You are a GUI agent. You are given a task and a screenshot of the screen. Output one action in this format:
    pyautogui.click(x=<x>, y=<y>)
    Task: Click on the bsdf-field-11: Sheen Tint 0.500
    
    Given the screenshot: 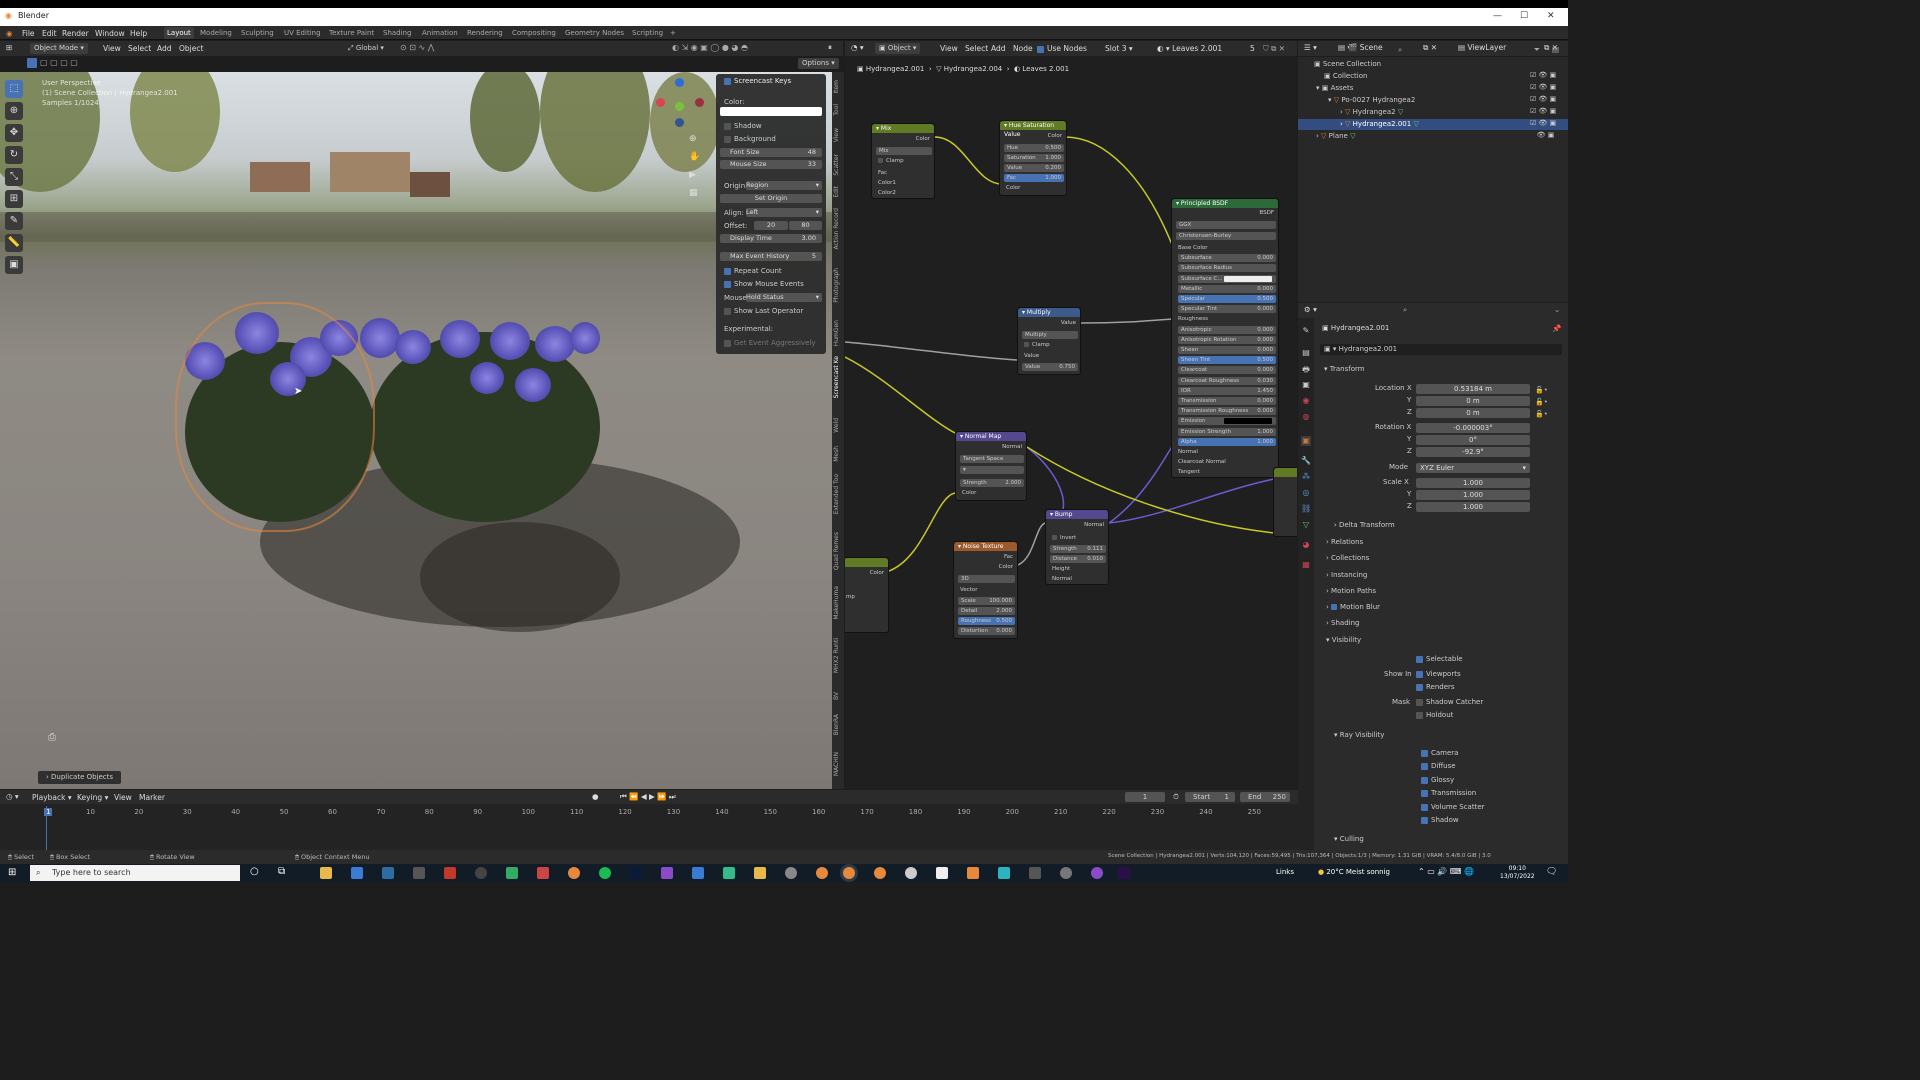 What is the action you would take?
    pyautogui.click(x=1227, y=360)
    